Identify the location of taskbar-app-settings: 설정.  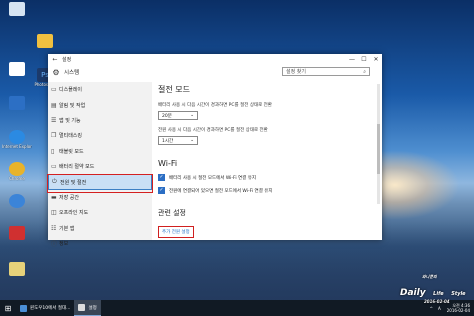
(87, 308).